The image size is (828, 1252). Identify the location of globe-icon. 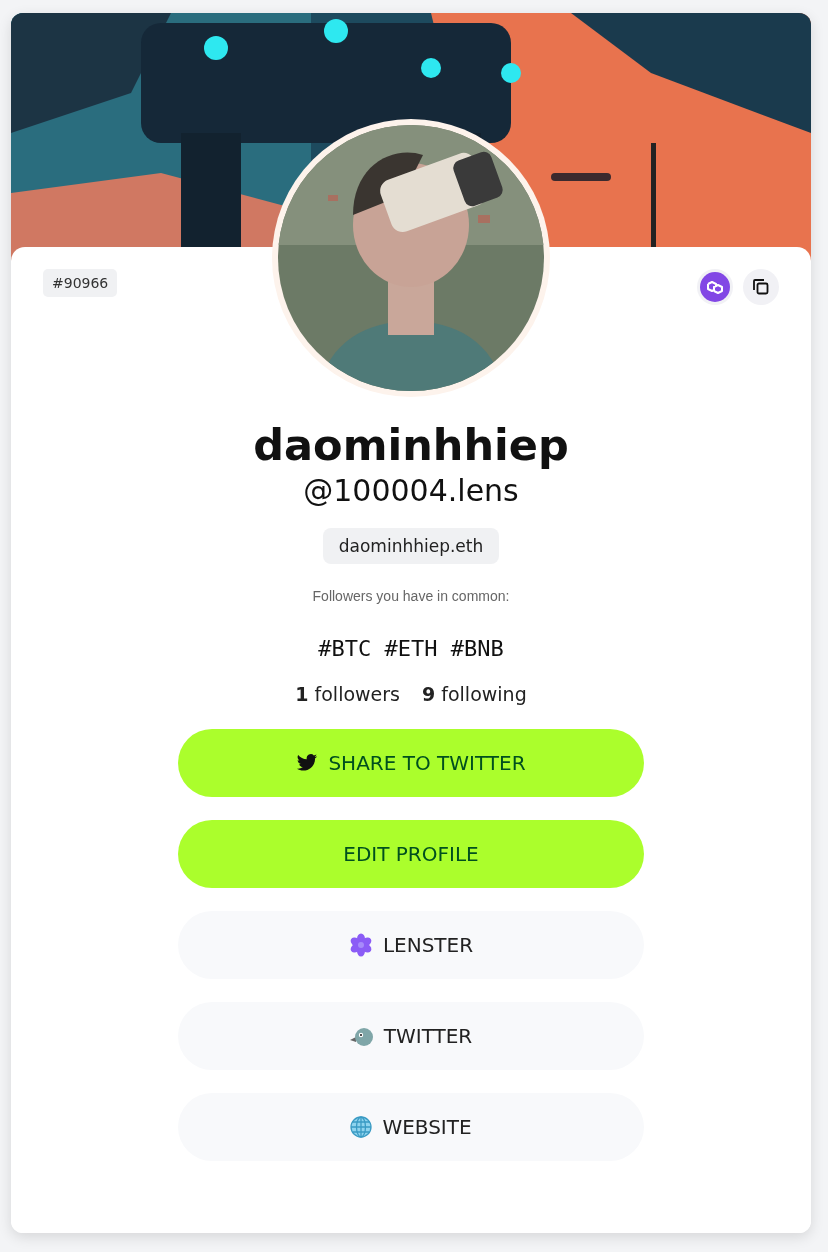
(361, 1127).